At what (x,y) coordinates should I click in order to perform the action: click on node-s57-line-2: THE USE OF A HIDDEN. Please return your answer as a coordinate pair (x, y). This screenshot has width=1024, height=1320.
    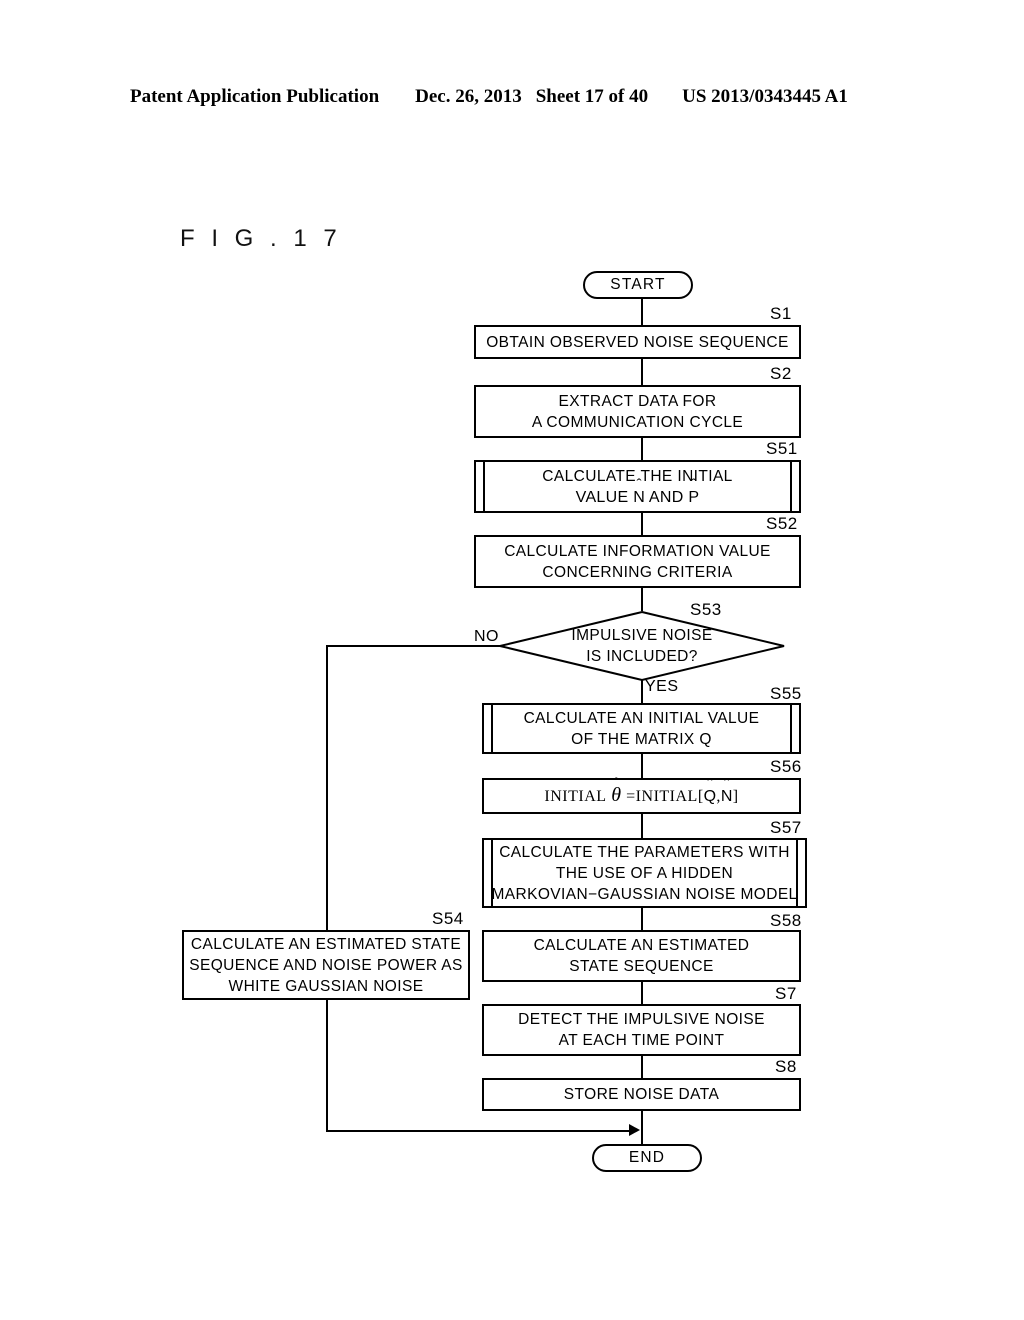
    Looking at the image, I should click on (644, 873).